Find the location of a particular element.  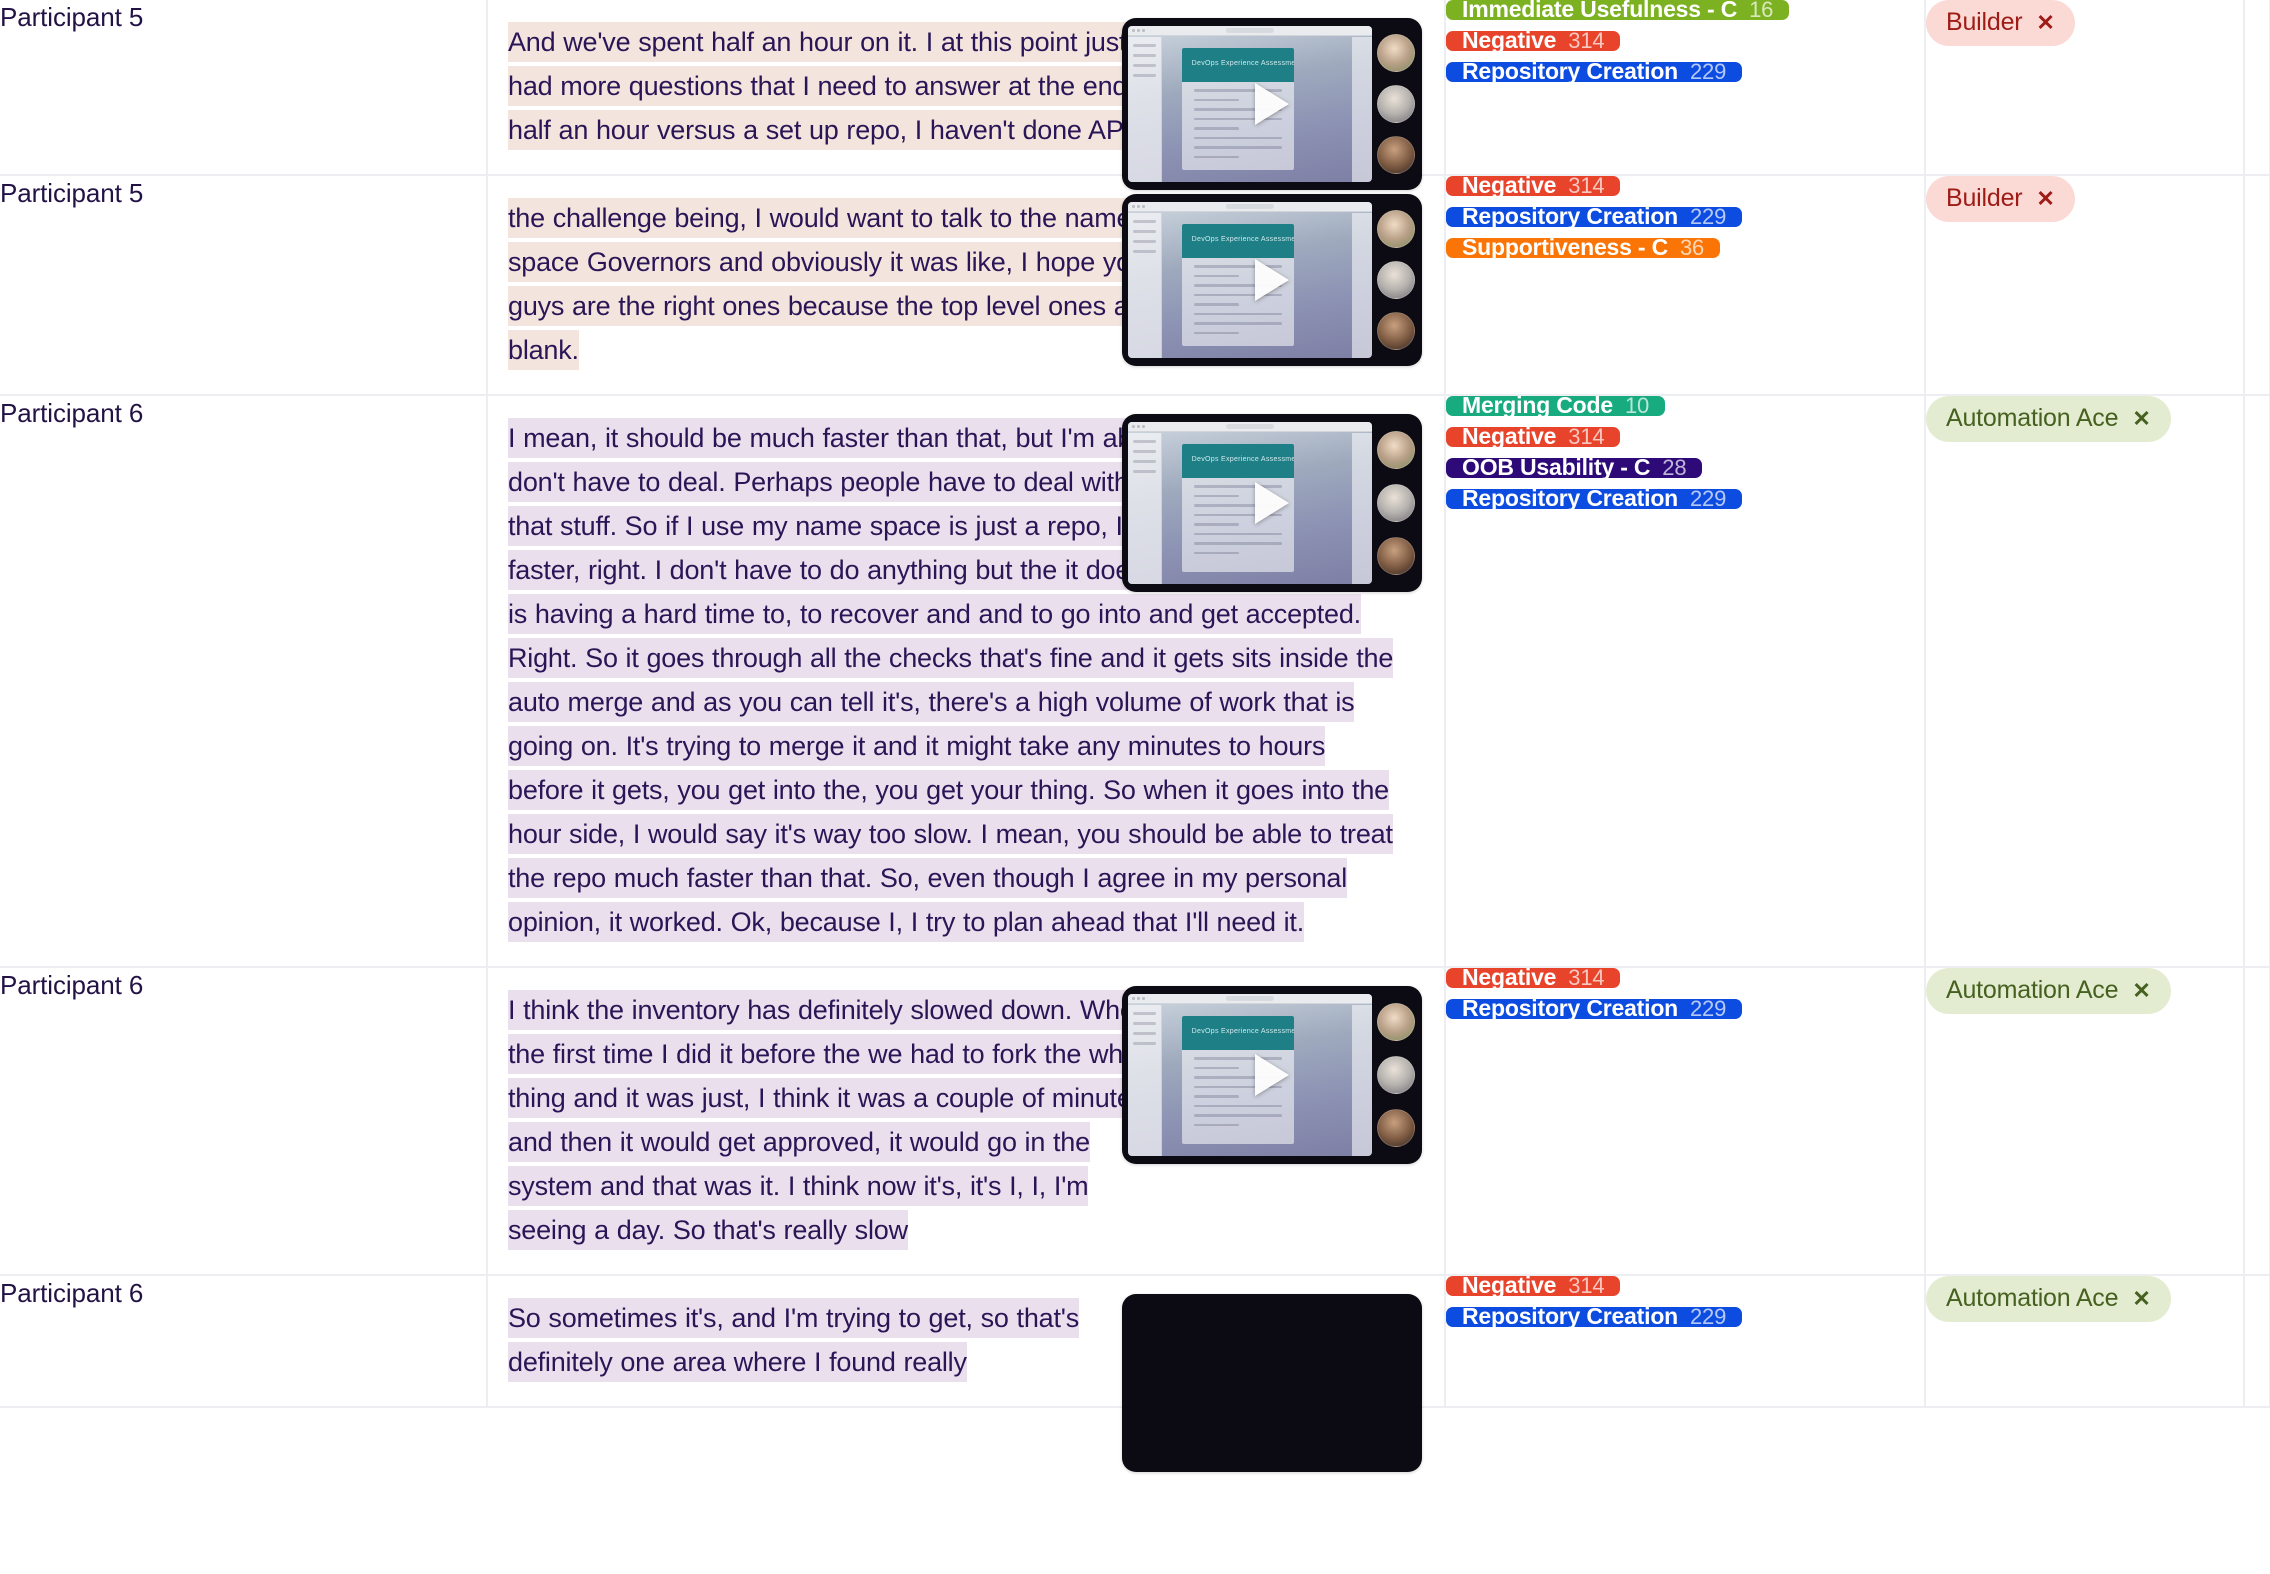

participant-cell: Participant 6 is located at coordinates (244, 1341).